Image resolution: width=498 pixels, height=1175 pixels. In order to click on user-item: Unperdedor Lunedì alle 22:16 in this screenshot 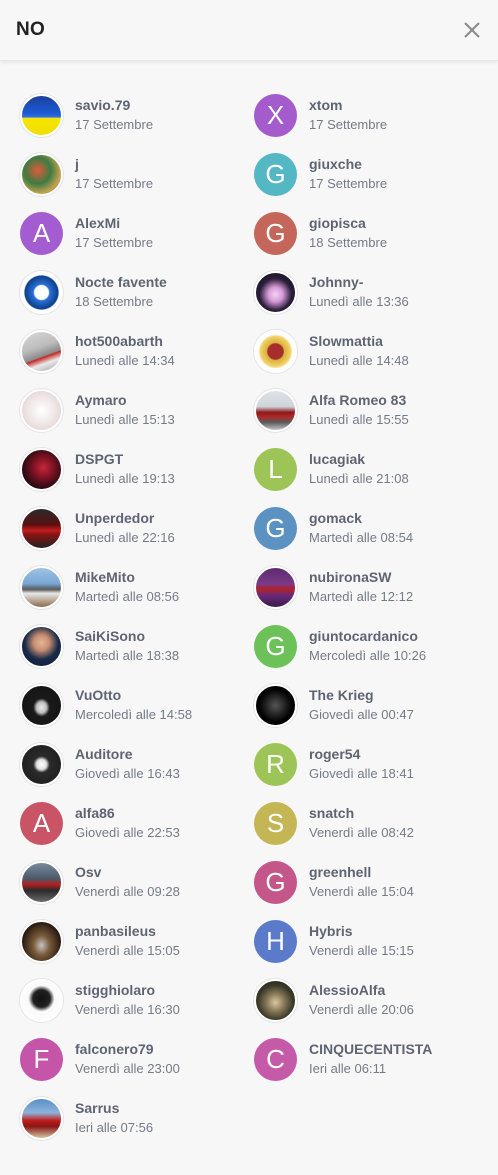, I will do `click(137, 518)`.